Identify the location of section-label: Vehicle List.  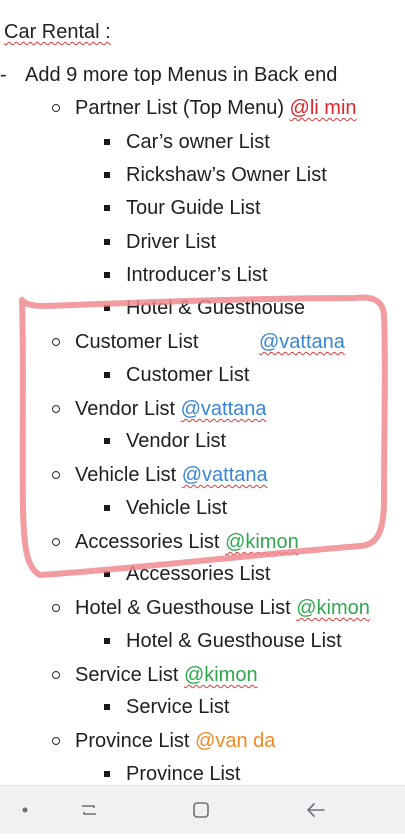
(128, 475).